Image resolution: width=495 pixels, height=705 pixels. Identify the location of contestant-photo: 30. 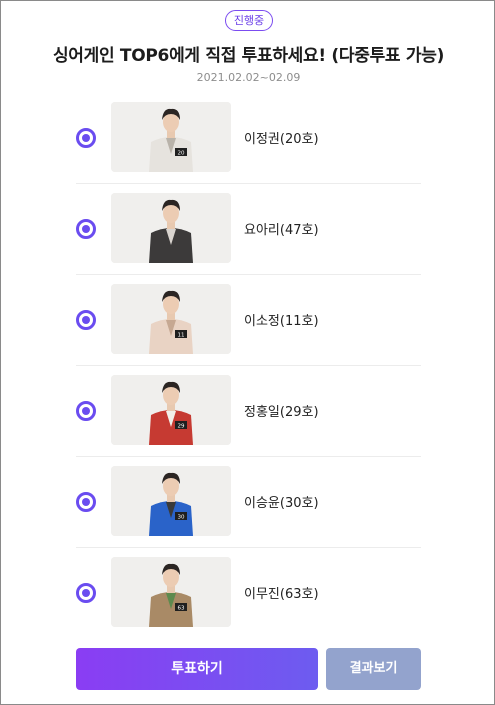
(171, 501).